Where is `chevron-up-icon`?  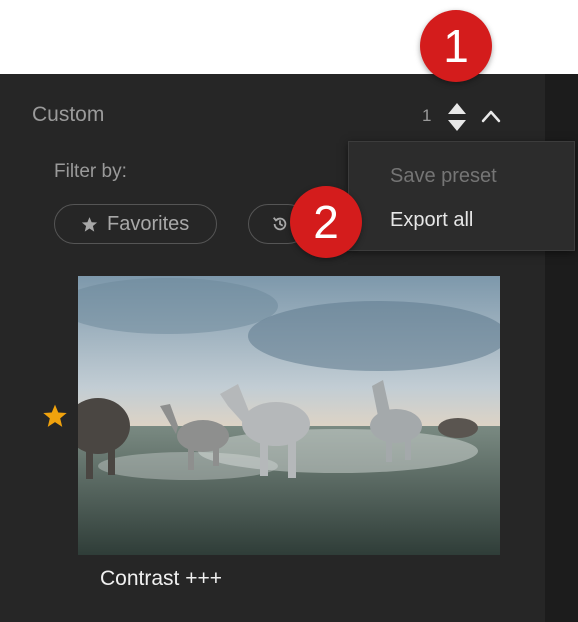
chevron-up-icon is located at coordinates (491, 116).